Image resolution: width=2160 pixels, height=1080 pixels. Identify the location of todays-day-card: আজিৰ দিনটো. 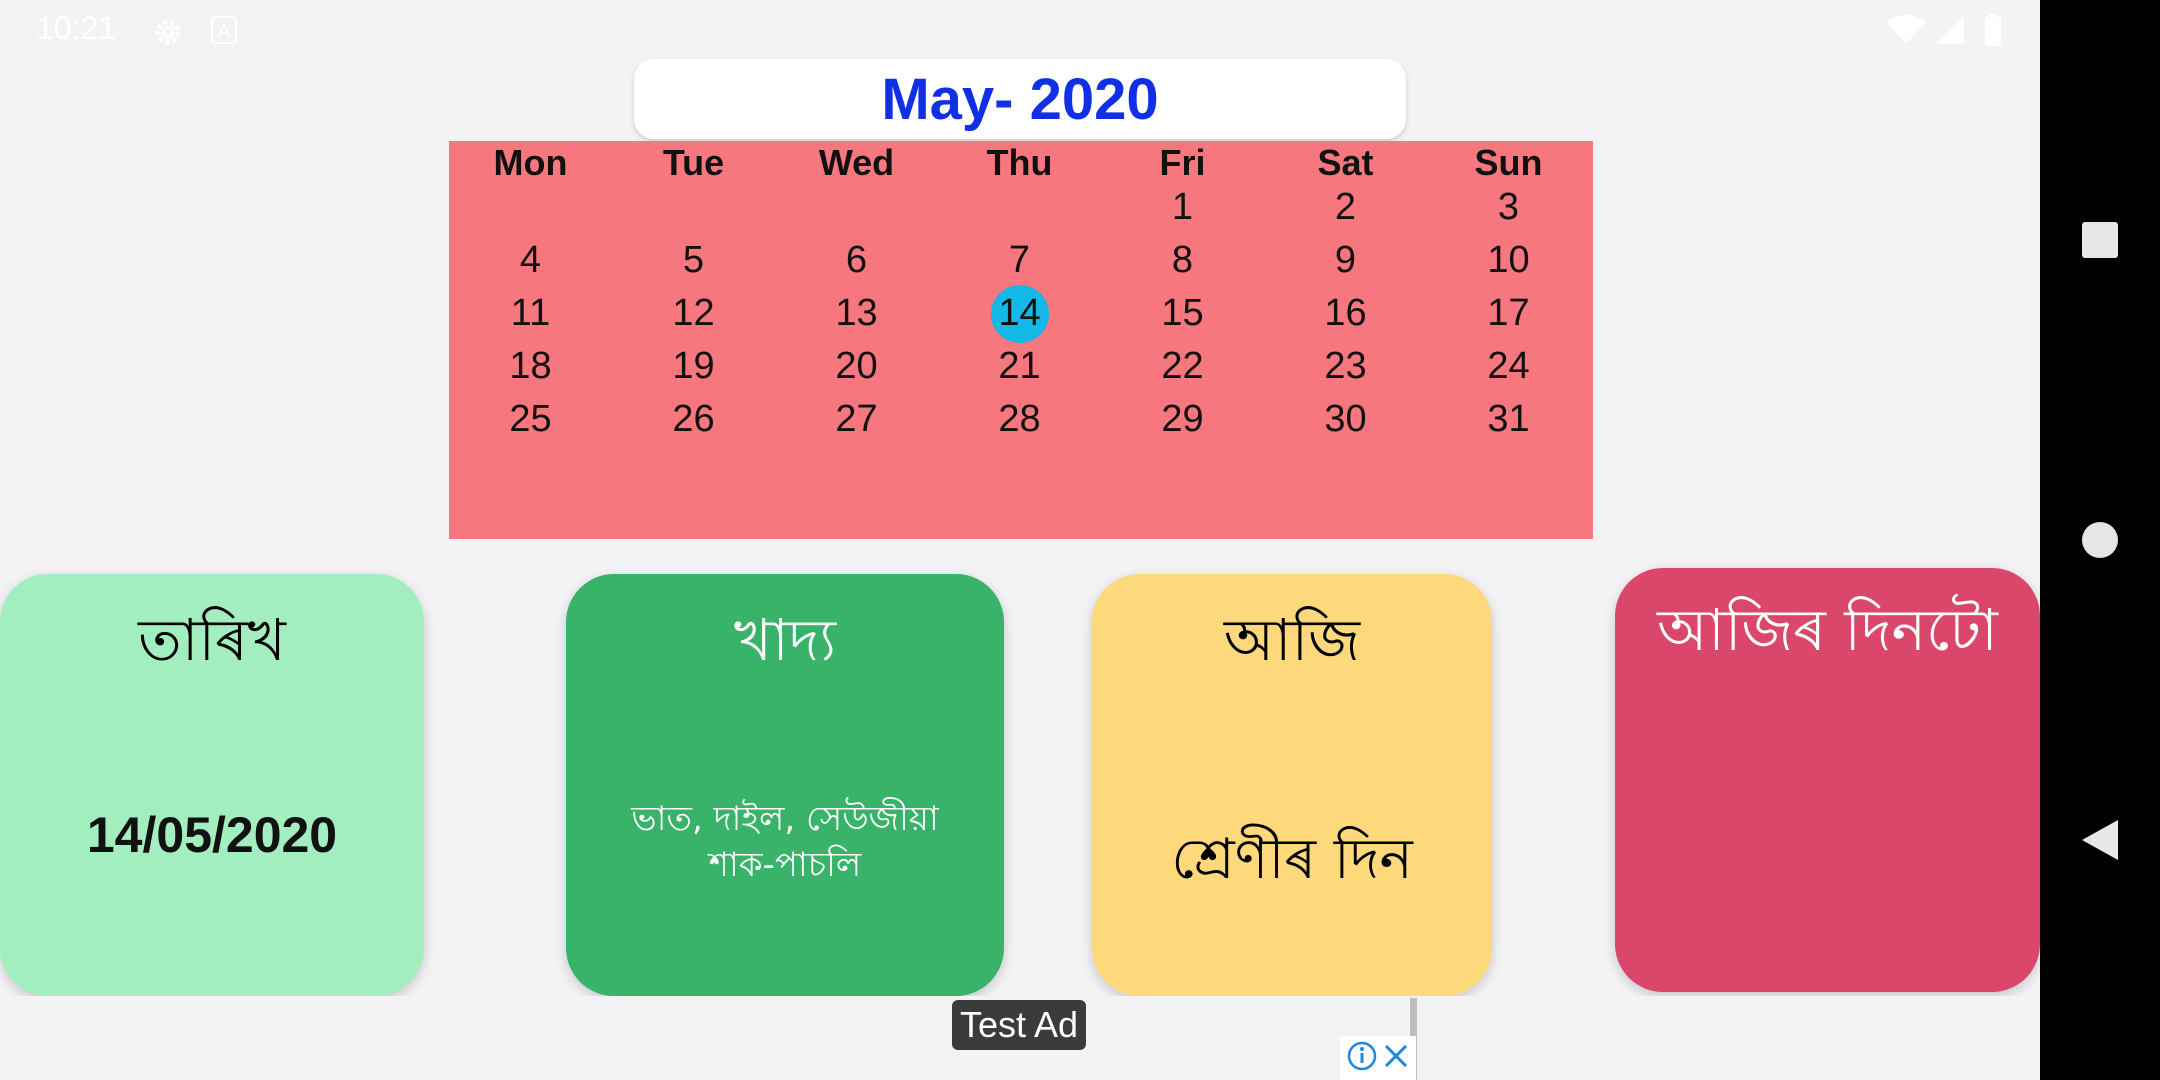
(1827, 780).